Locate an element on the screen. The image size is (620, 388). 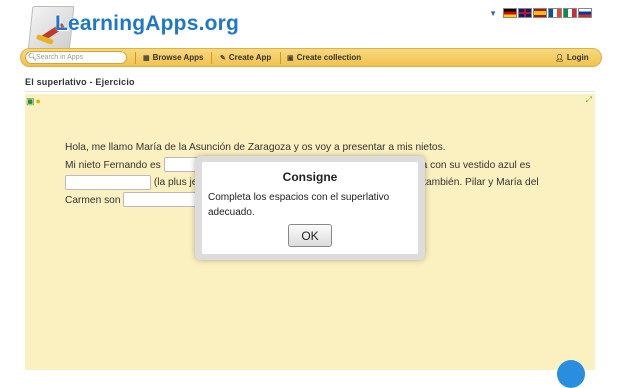
floating-action-button is located at coordinates (571, 374).